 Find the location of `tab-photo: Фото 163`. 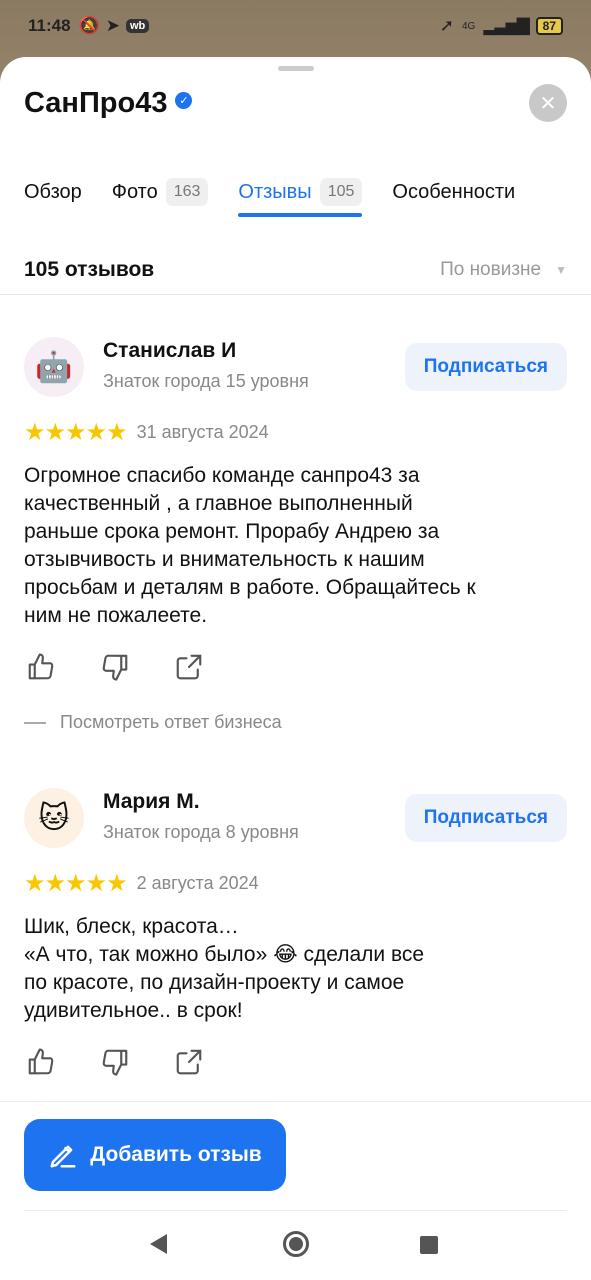

tab-photo: Фото 163 is located at coordinates (160, 192).